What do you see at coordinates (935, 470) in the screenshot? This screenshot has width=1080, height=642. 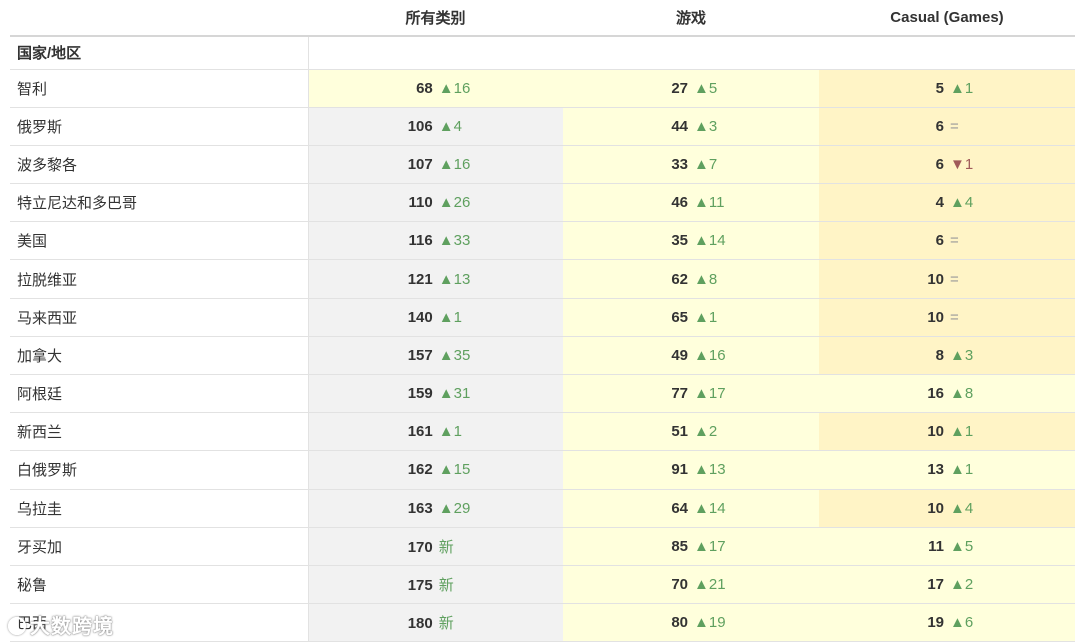 I see `rank-value: 13` at bounding box center [935, 470].